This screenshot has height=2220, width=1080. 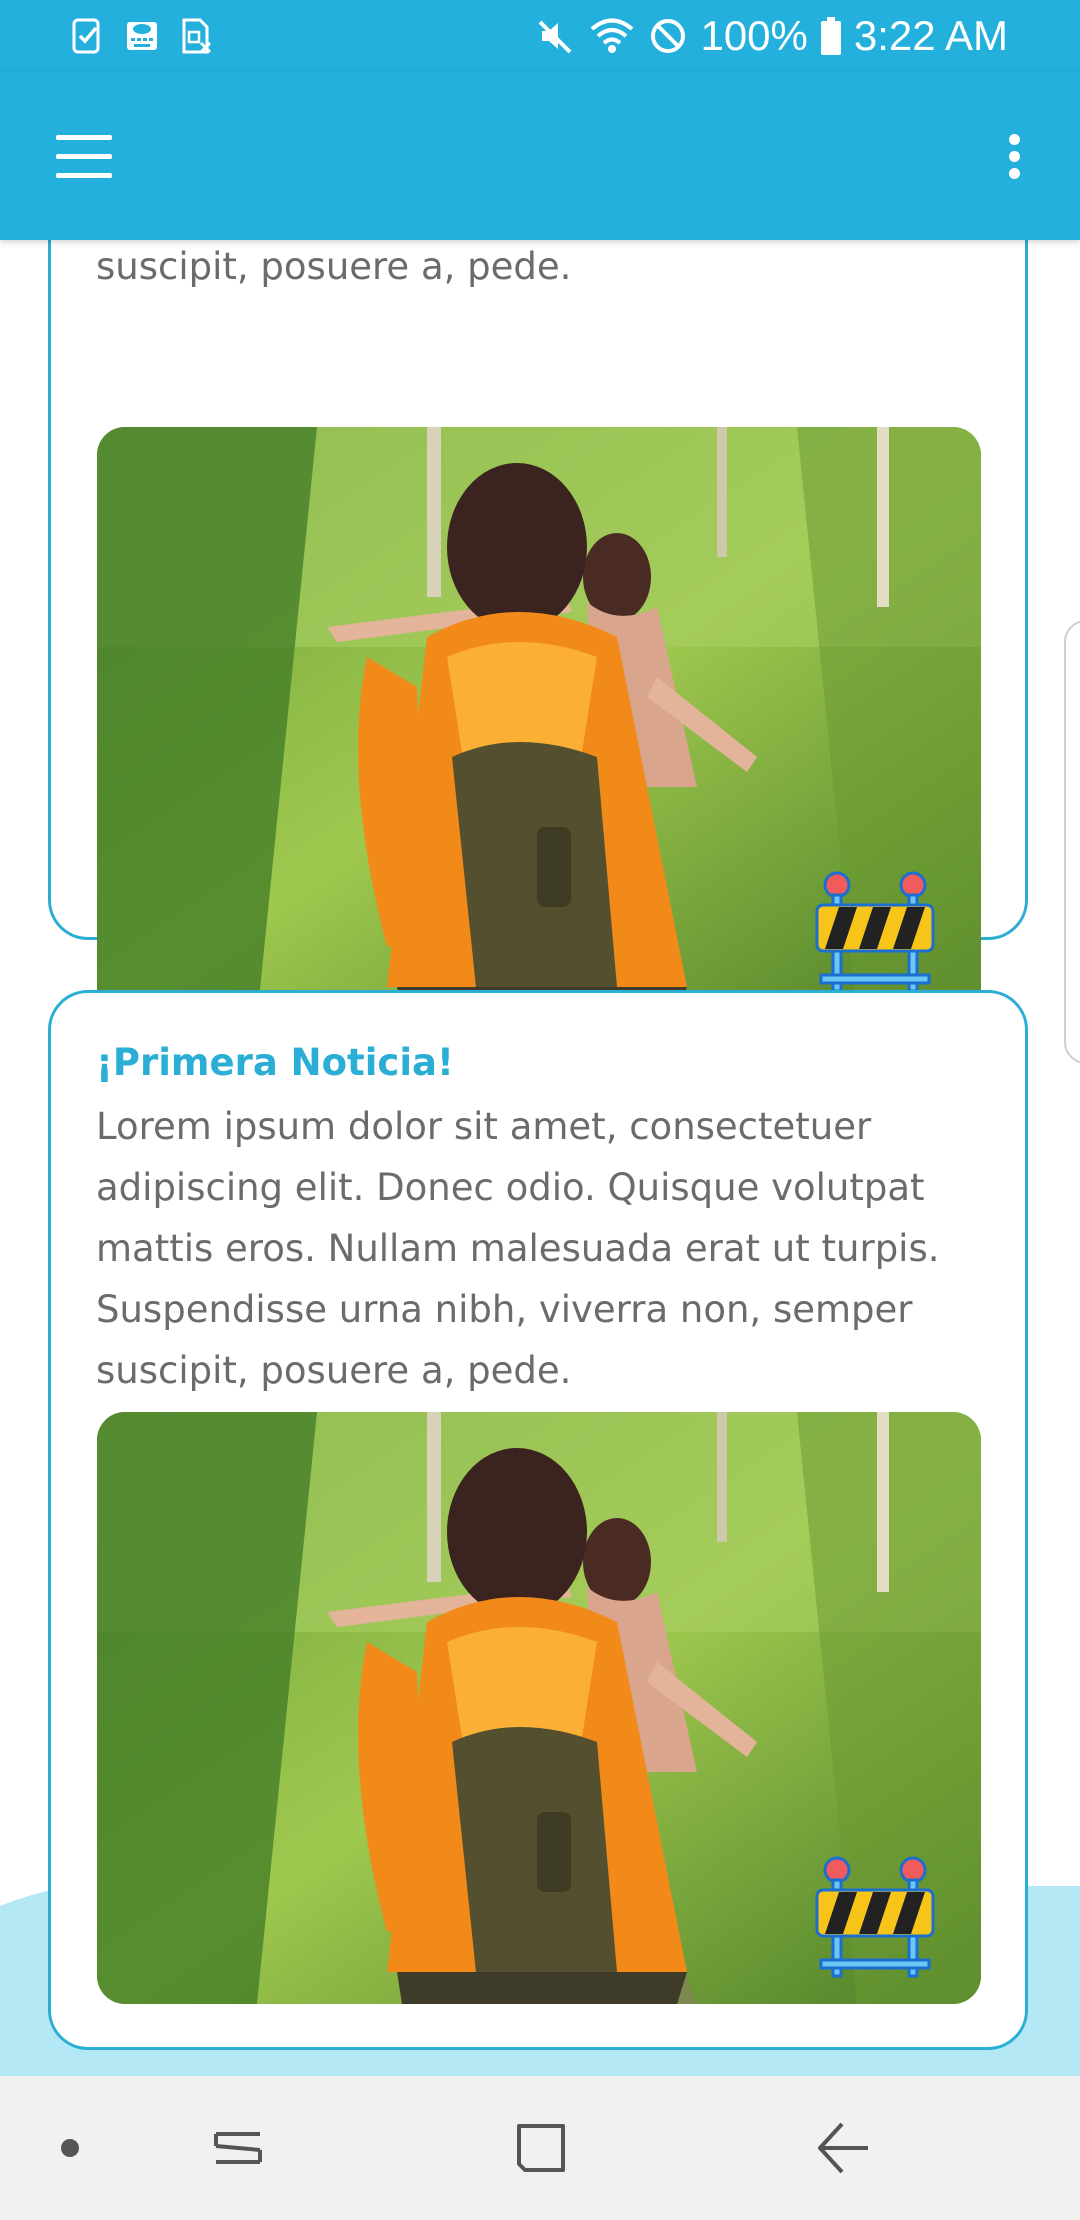 What do you see at coordinates (831, 36) in the screenshot?
I see `battery-icon` at bounding box center [831, 36].